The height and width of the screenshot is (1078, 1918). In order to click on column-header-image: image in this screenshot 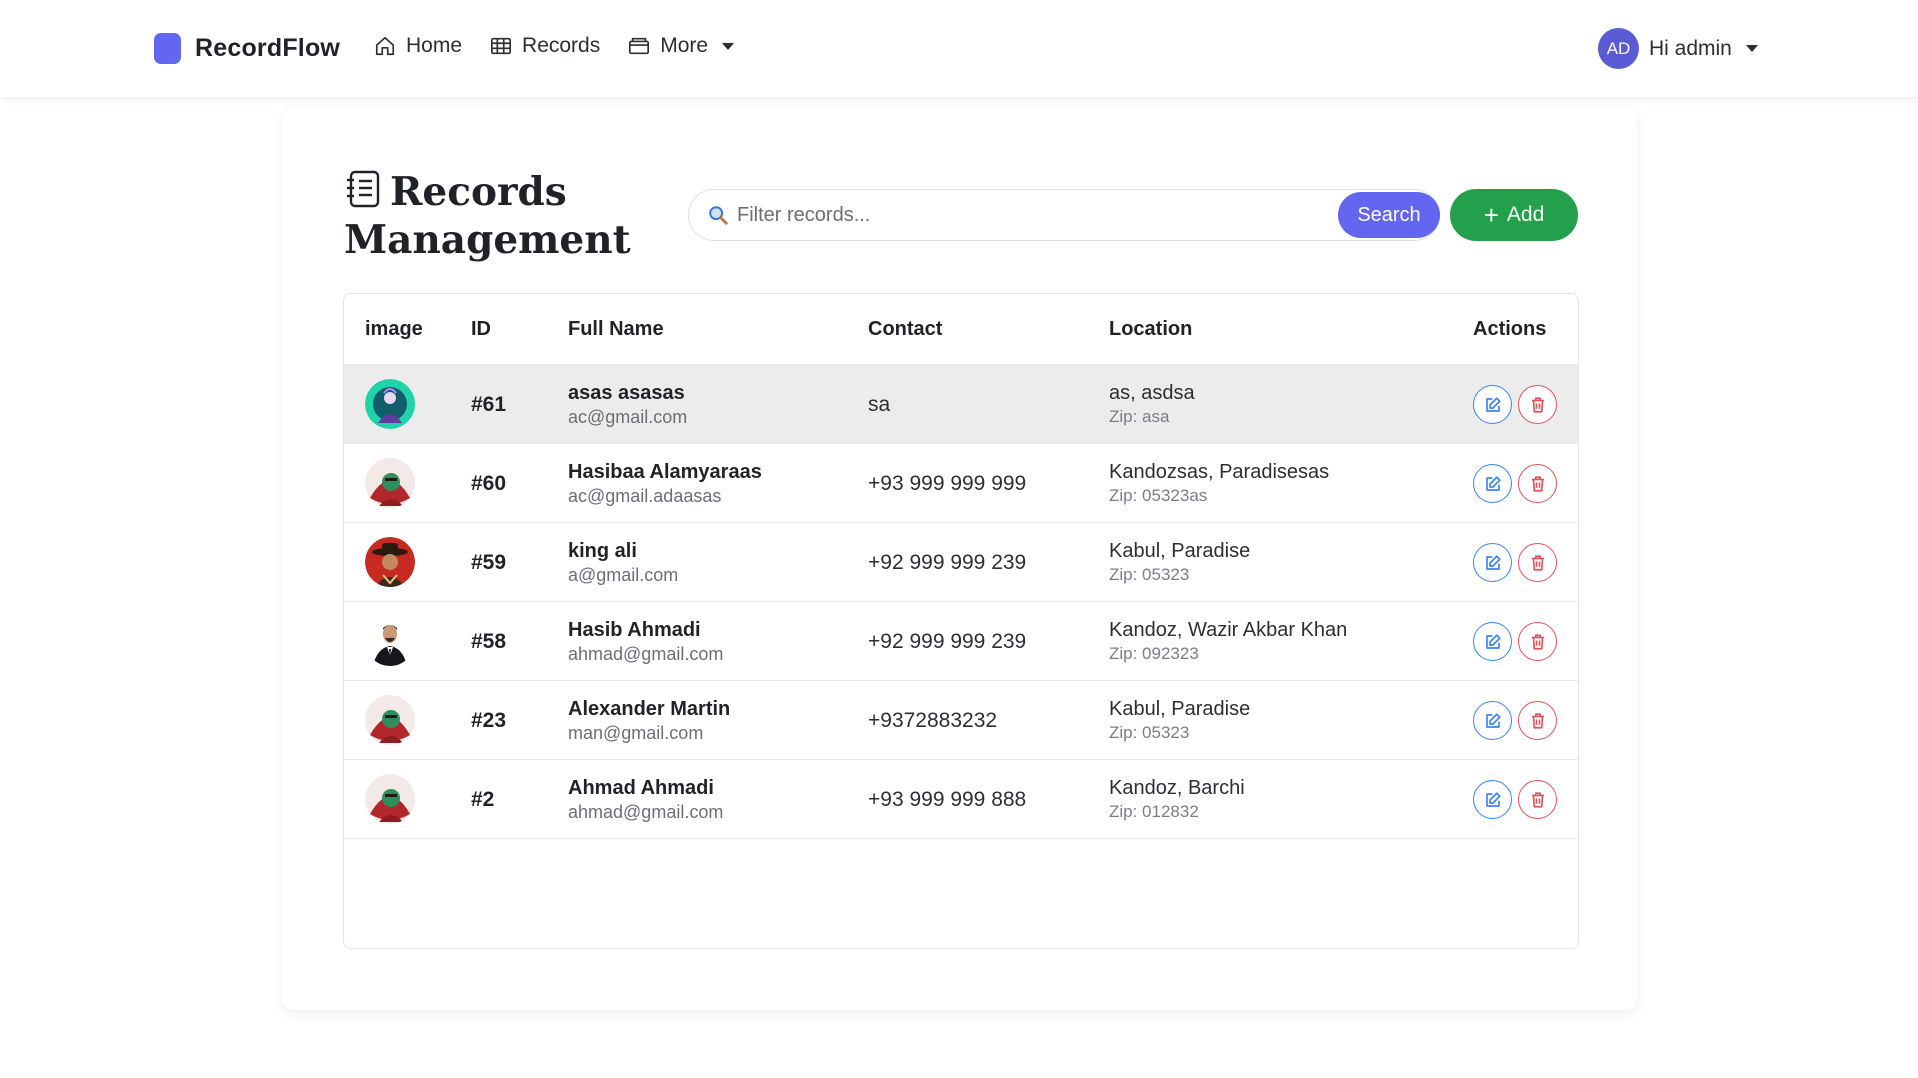, I will do `click(394, 329)`.